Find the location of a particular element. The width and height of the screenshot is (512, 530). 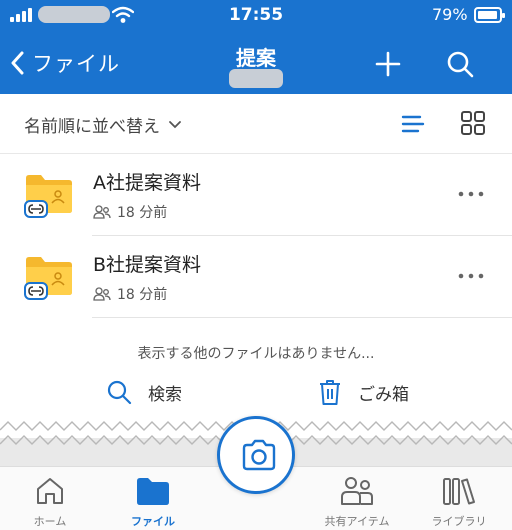

status-bar: 17:55 79% is located at coordinates (256, 15).